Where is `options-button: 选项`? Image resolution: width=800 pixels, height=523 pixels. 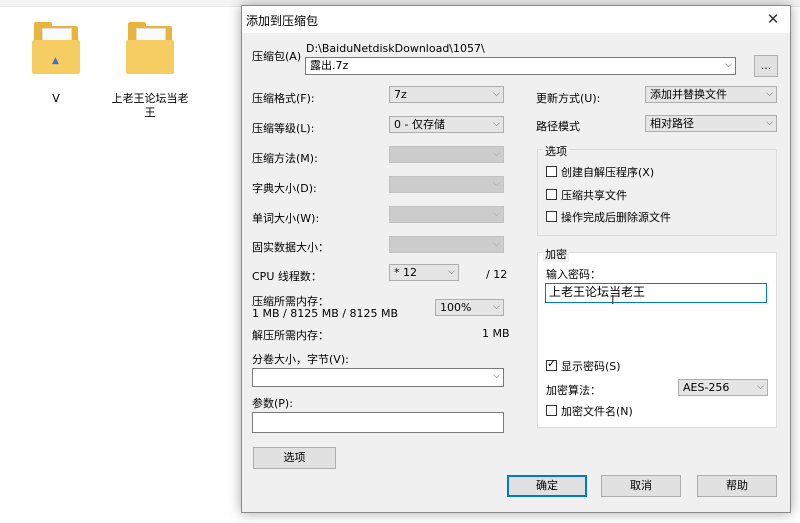
options-button: 选项 is located at coordinates (294, 458).